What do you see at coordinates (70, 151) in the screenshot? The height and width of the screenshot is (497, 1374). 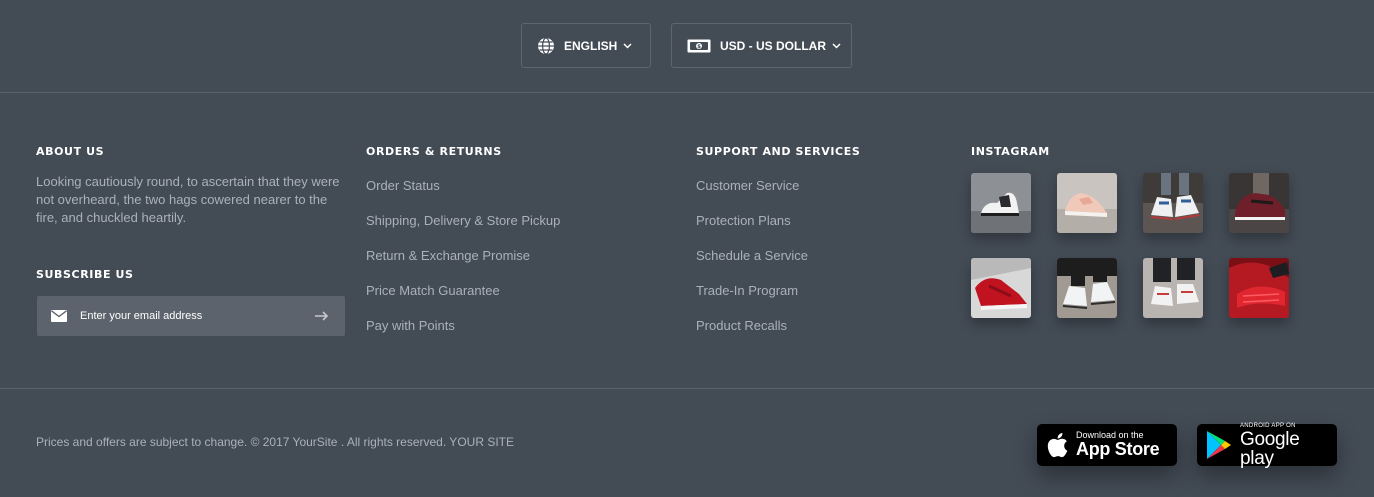 I see `about-title: ABOUT US` at bounding box center [70, 151].